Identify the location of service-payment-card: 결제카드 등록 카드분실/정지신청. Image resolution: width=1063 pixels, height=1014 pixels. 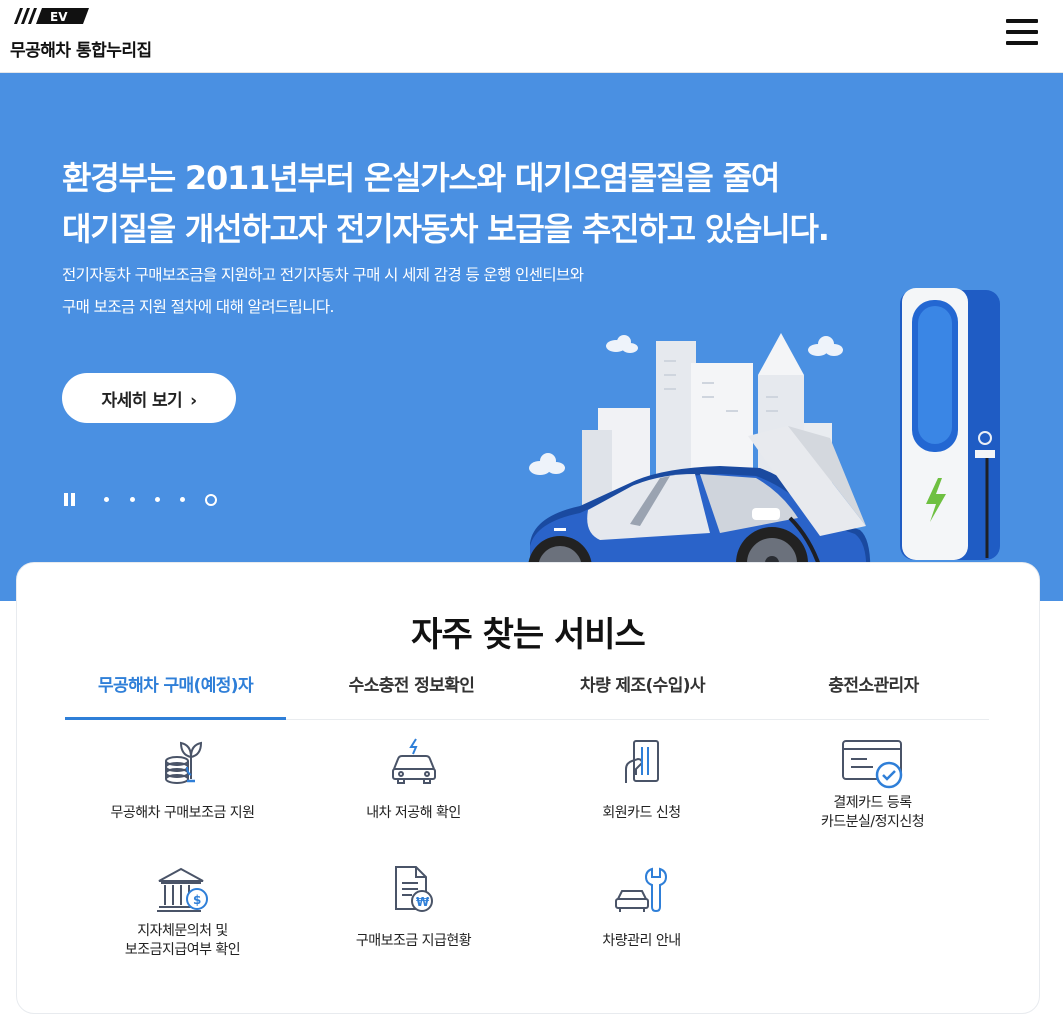
(872, 802).